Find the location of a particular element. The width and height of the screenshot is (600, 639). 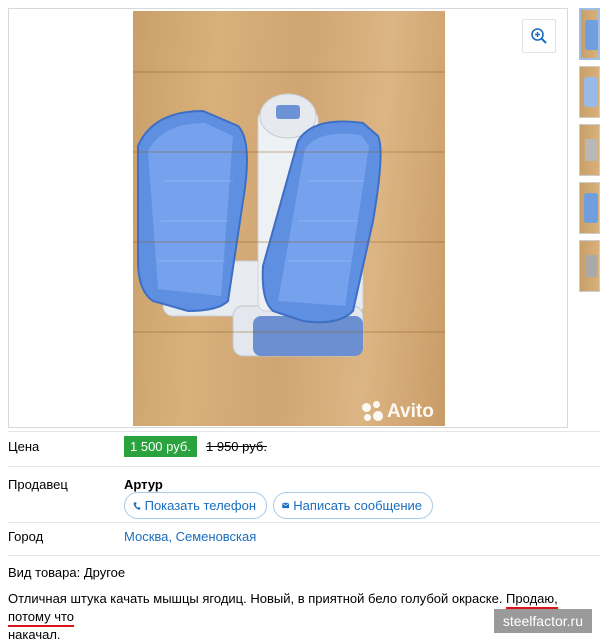

old-price: 1 950 руб. is located at coordinates (236, 446).